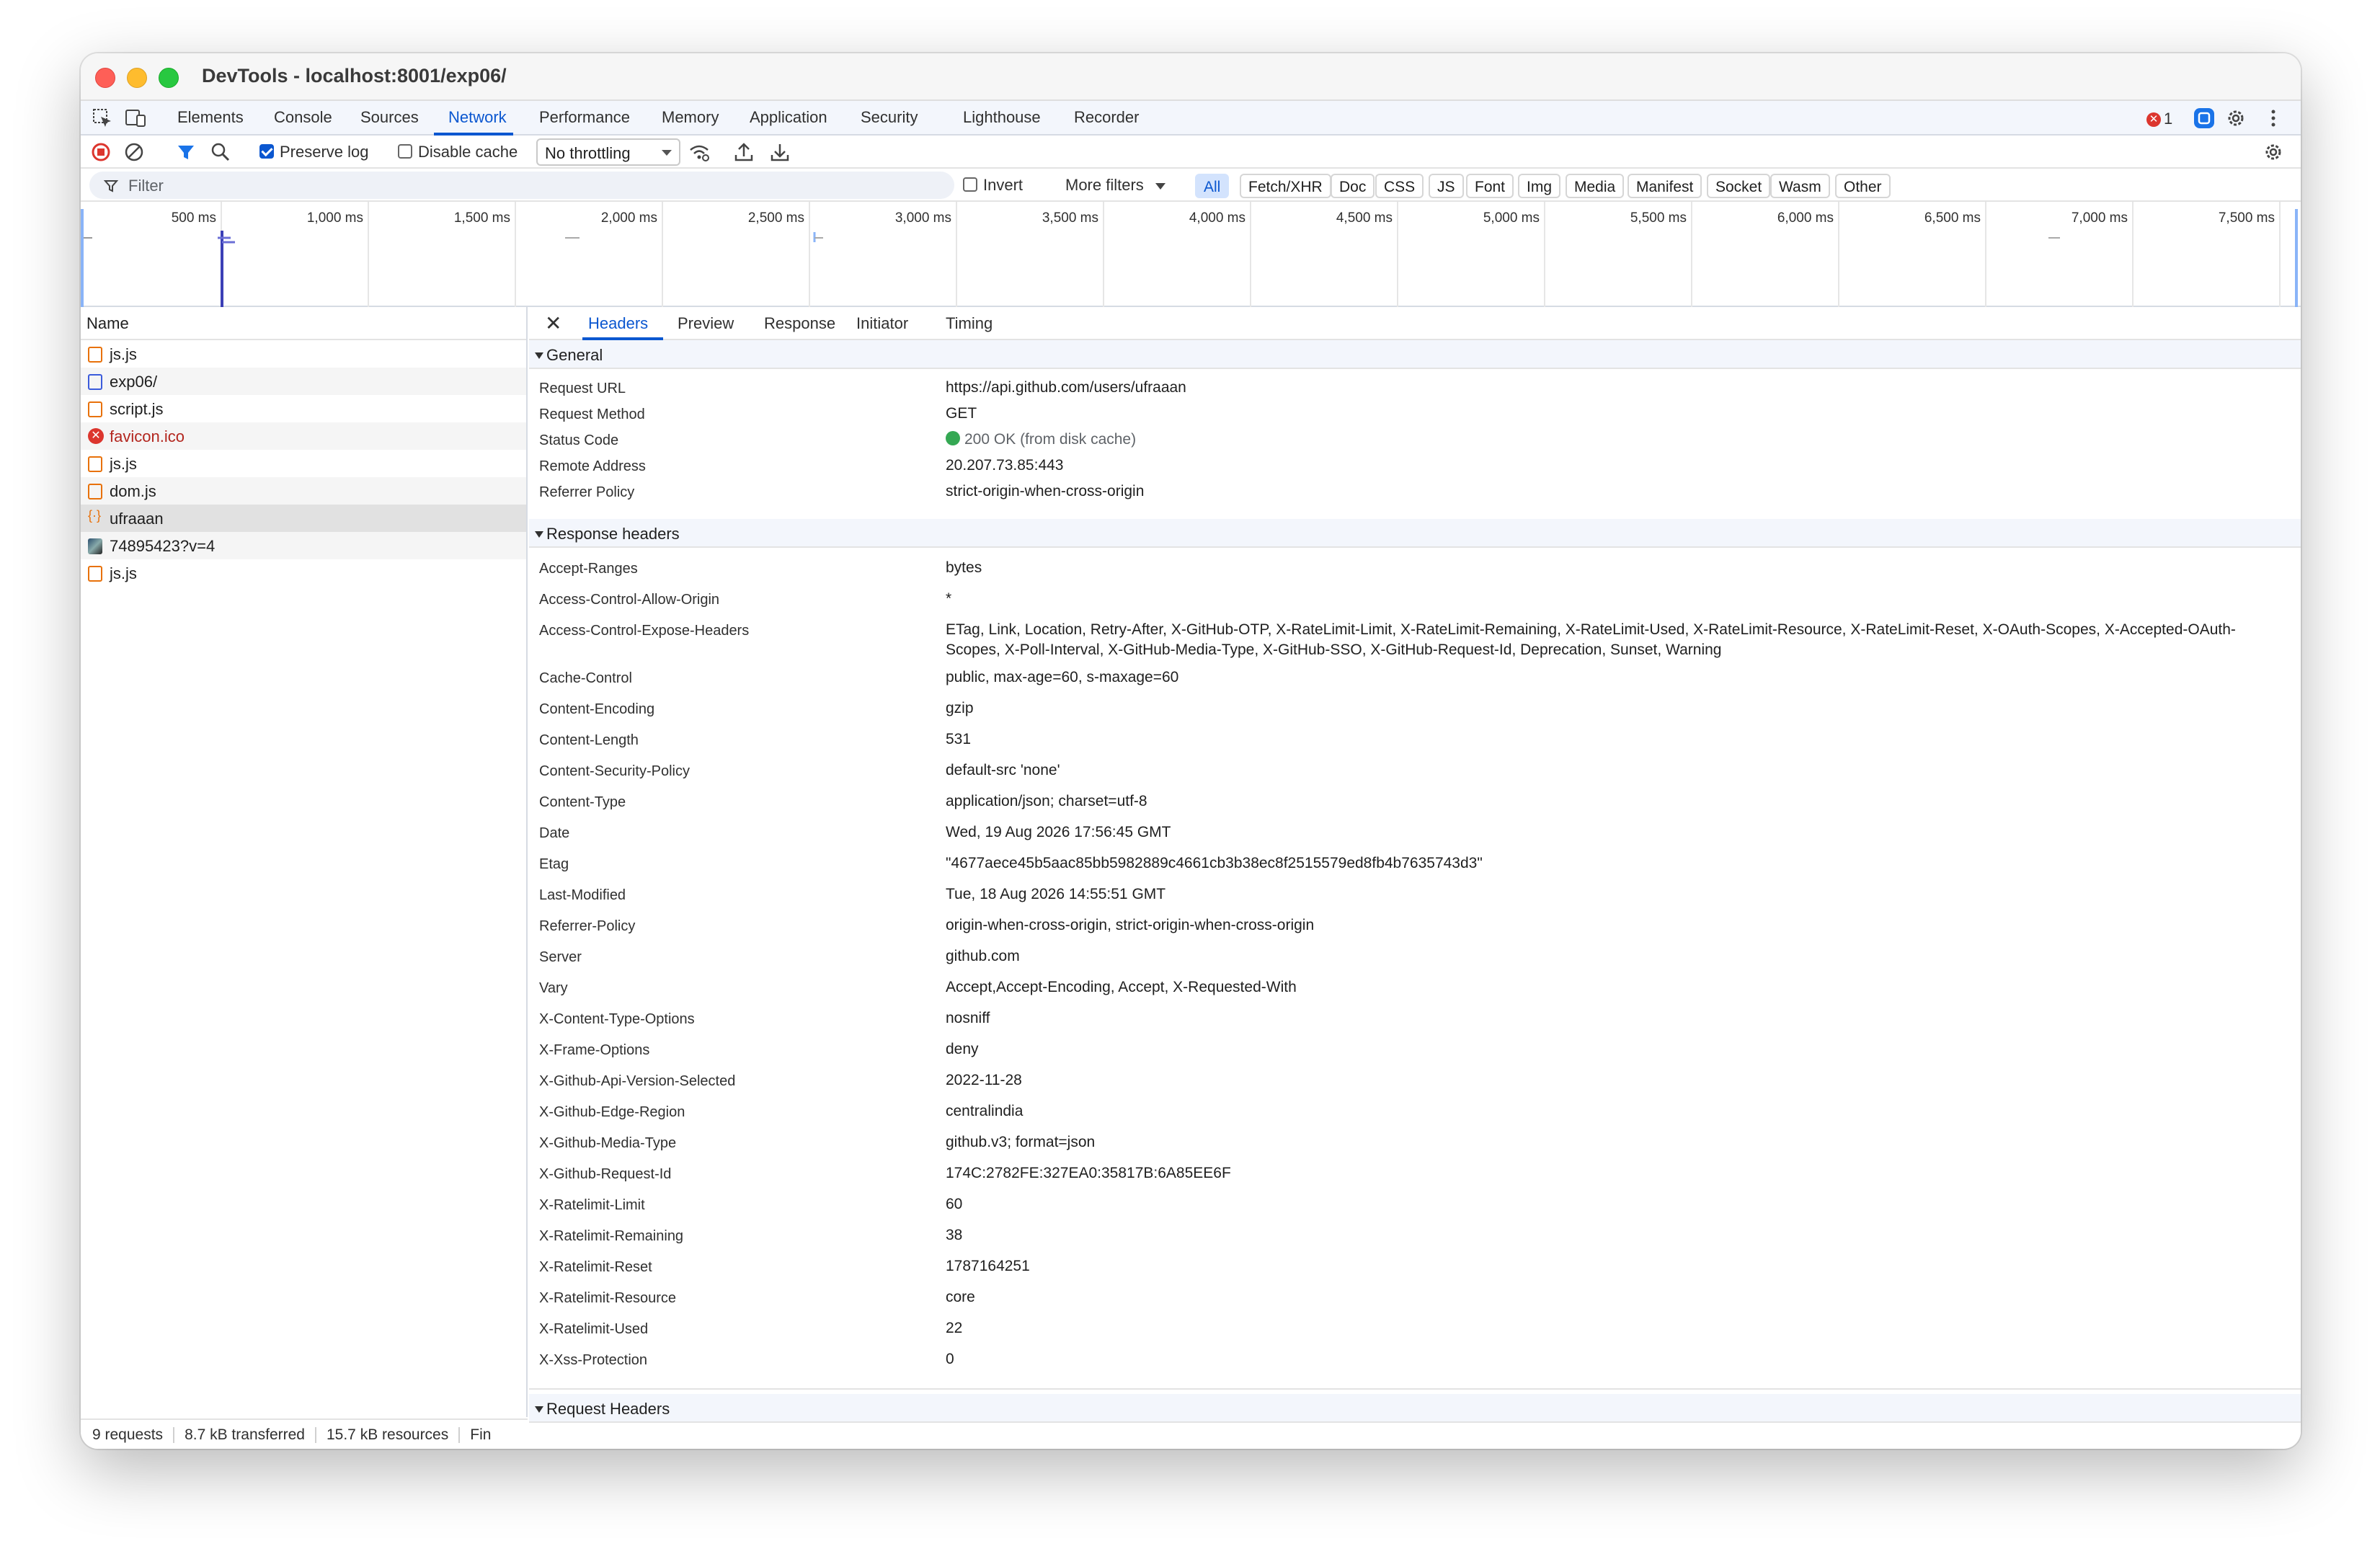 The width and height of the screenshot is (2380, 1554). Describe the element at coordinates (1595, 186) in the screenshot. I see `filter-type-media: Media` at that location.